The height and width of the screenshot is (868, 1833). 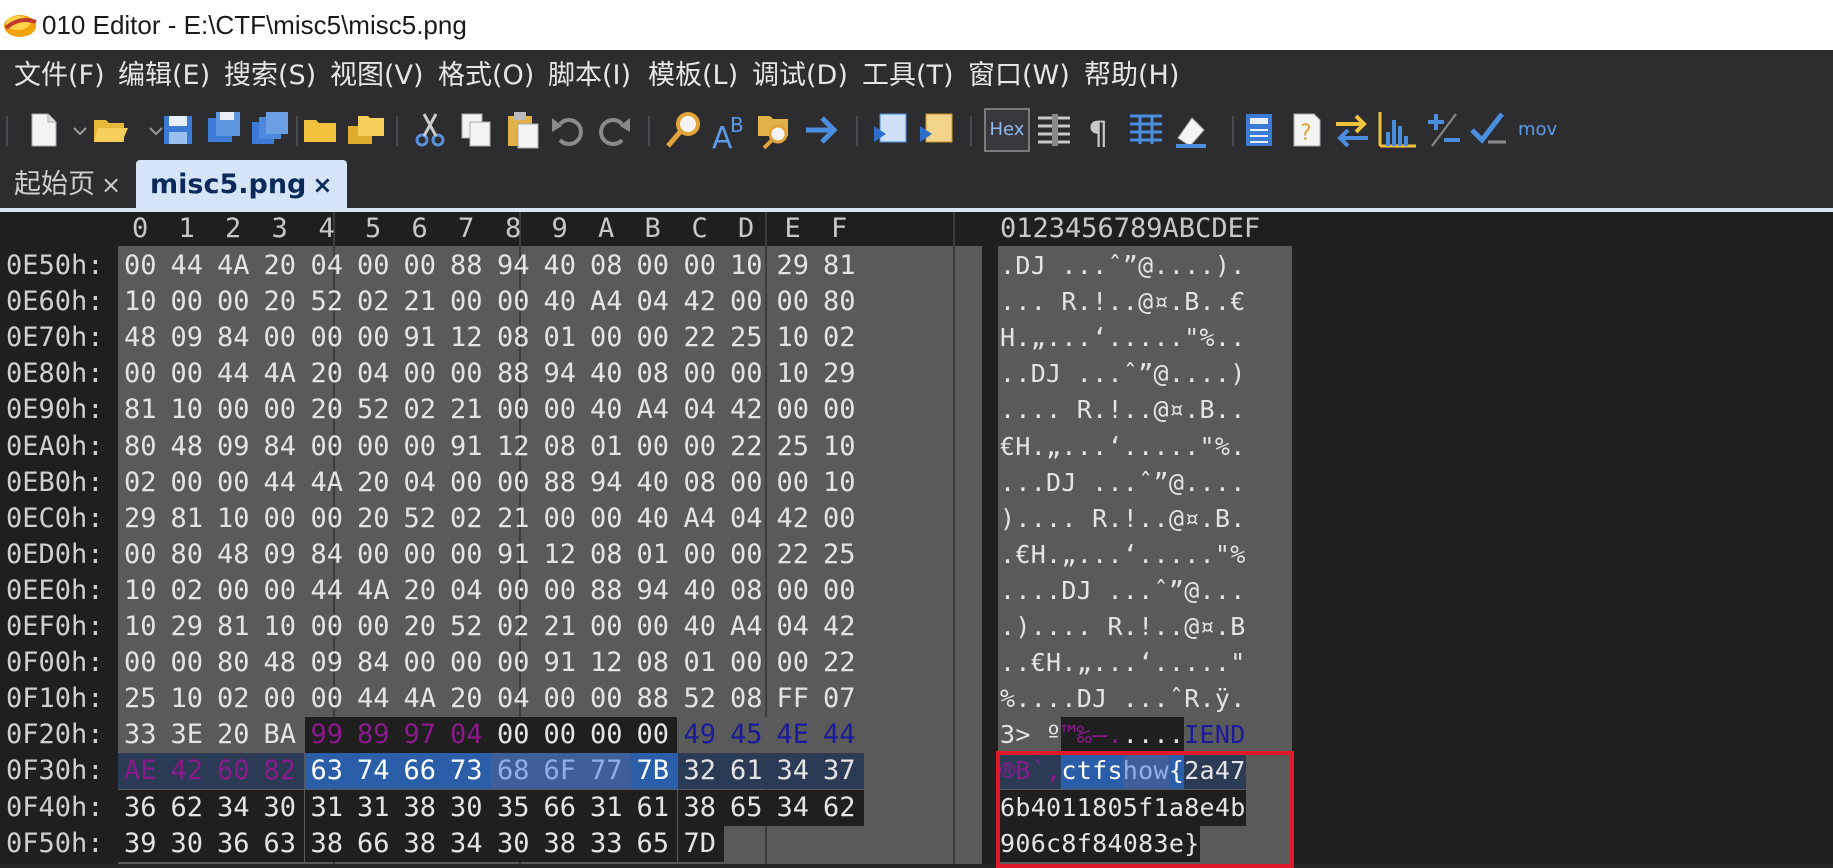 What do you see at coordinates (466, 410) in the screenshot?
I see `hex-byte: 21` at bounding box center [466, 410].